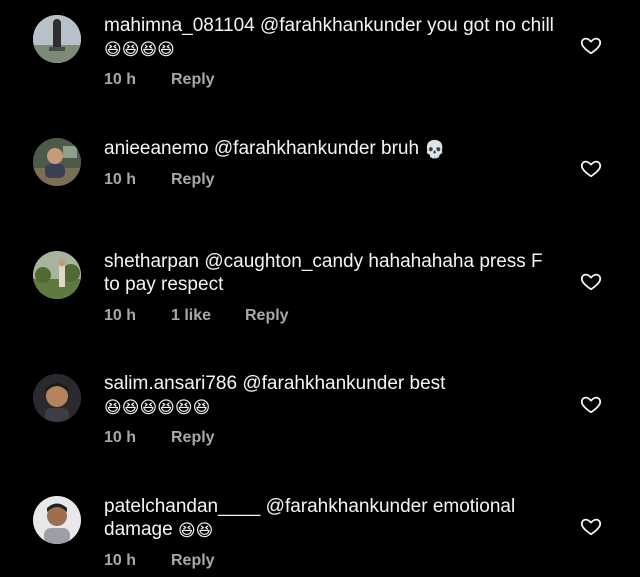 This screenshot has height=577, width=640. Describe the element at coordinates (170, 383) in the screenshot. I see `comment-username: salim.ansari786` at that location.